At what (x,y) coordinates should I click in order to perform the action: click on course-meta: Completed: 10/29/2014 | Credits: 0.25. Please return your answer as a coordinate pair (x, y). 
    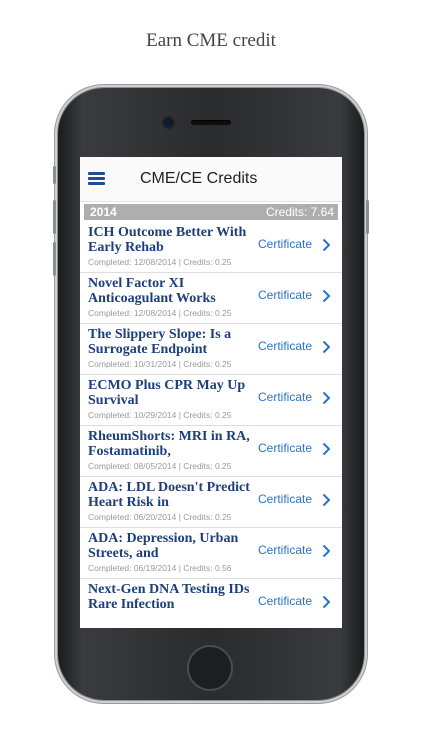
    Looking at the image, I should click on (160, 415).